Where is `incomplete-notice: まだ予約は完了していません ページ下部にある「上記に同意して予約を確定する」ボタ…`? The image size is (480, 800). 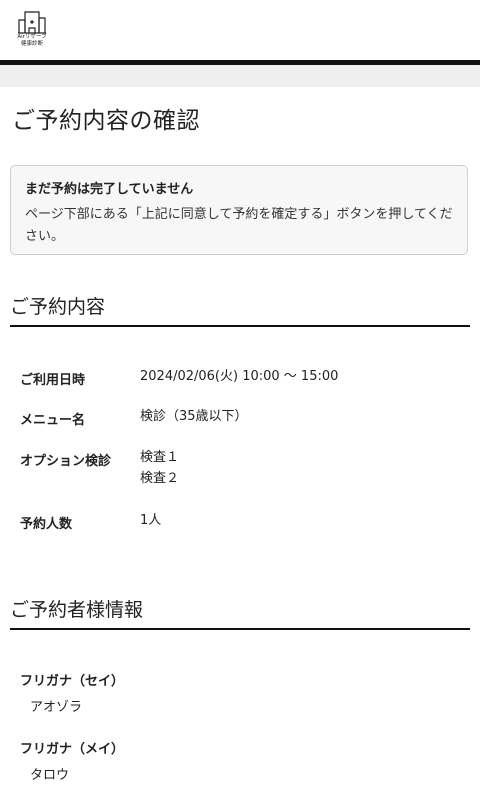
incomplete-notice: まだ予約は完了していません ページ下部にある「上記に同意して予約を確定する」ボタ… is located at coordinates (239, 210).